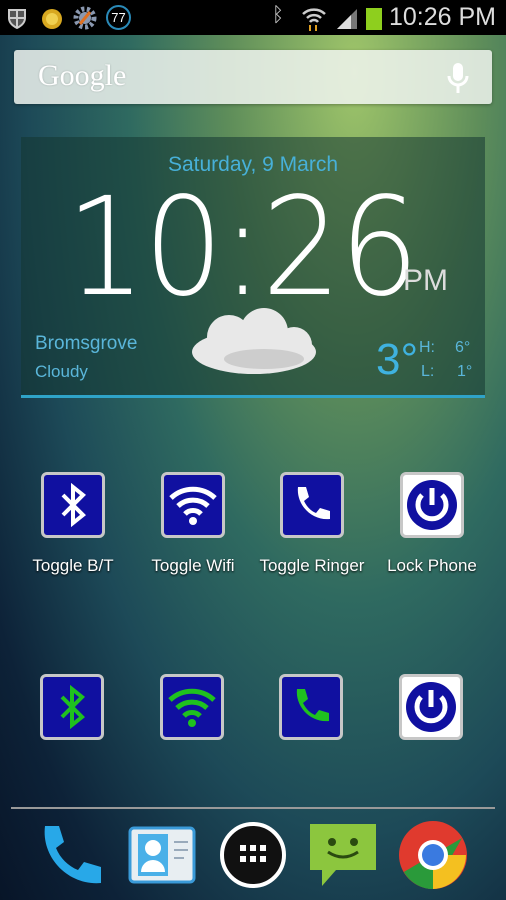 The image size is (506, 900). What do you see at coordinates (374, 17) in the screenshot?
I see `battery-icon` at bounding box center [374, 17].